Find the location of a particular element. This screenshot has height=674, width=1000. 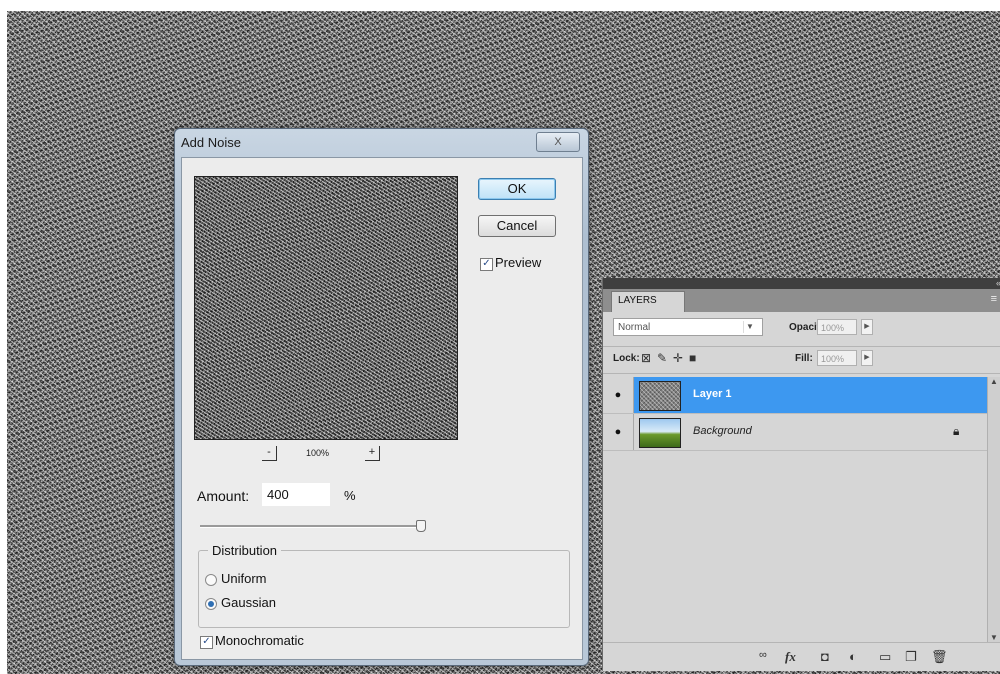

chevron-down-icon: ▼ is located at coordinates (749, 327).